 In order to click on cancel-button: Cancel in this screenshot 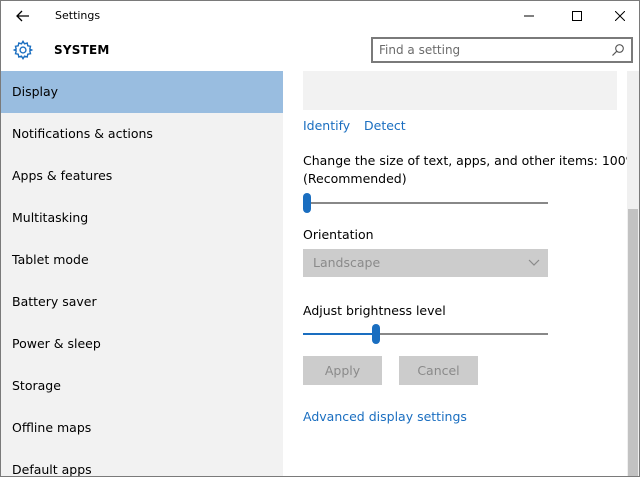, I will do `click(438, 370)`.